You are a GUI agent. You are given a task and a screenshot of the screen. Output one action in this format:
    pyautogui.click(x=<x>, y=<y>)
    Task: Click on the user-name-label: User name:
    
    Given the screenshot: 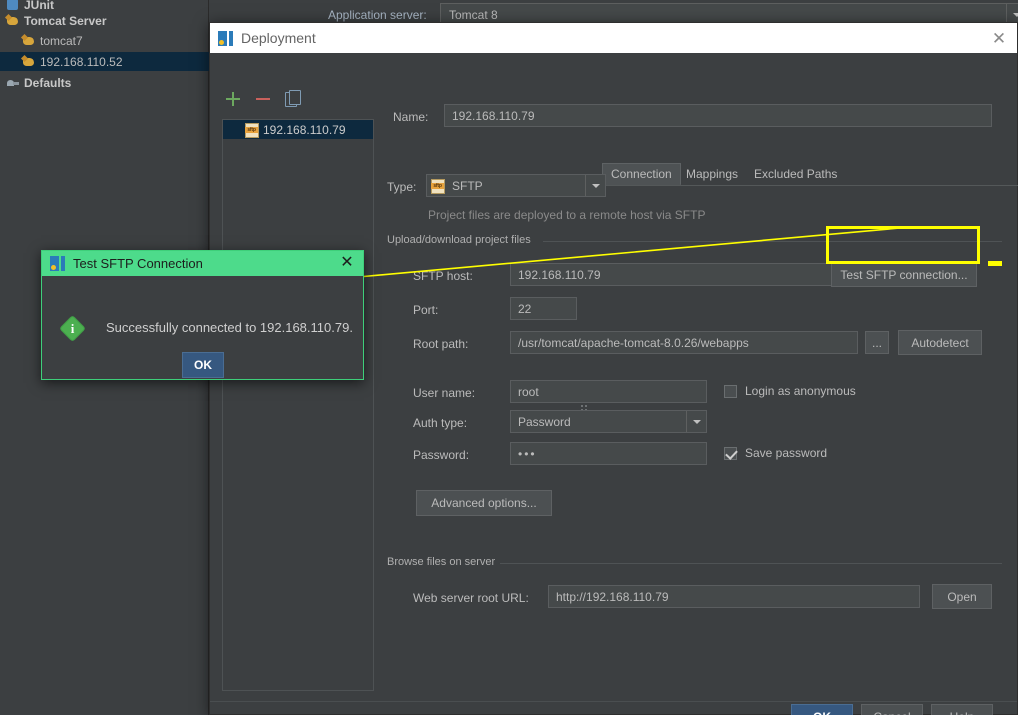 What is the action you would take?
    pyautogui.click(x=444, y=393)
    